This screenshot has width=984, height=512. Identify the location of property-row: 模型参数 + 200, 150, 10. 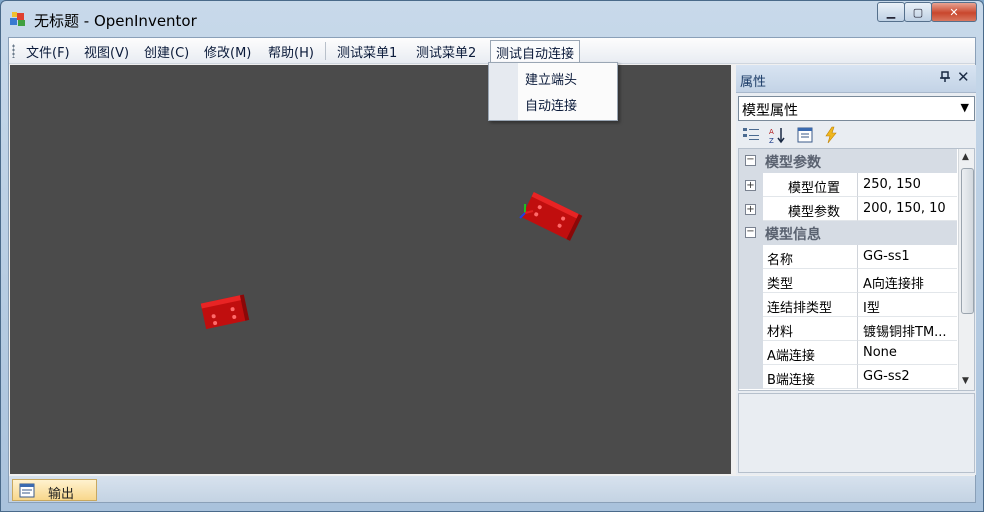
(848, 209).